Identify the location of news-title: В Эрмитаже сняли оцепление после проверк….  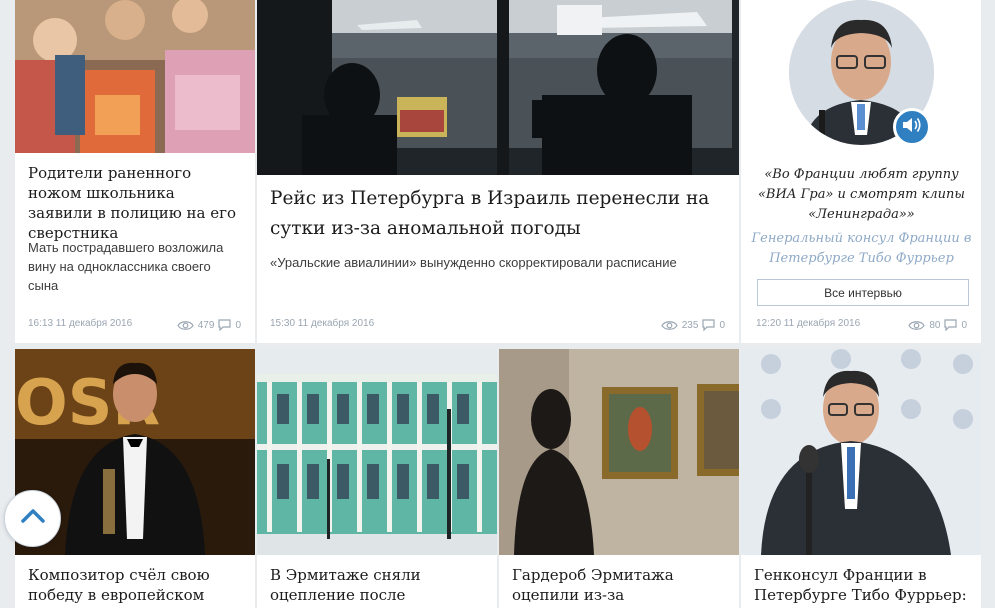
(377, 586).